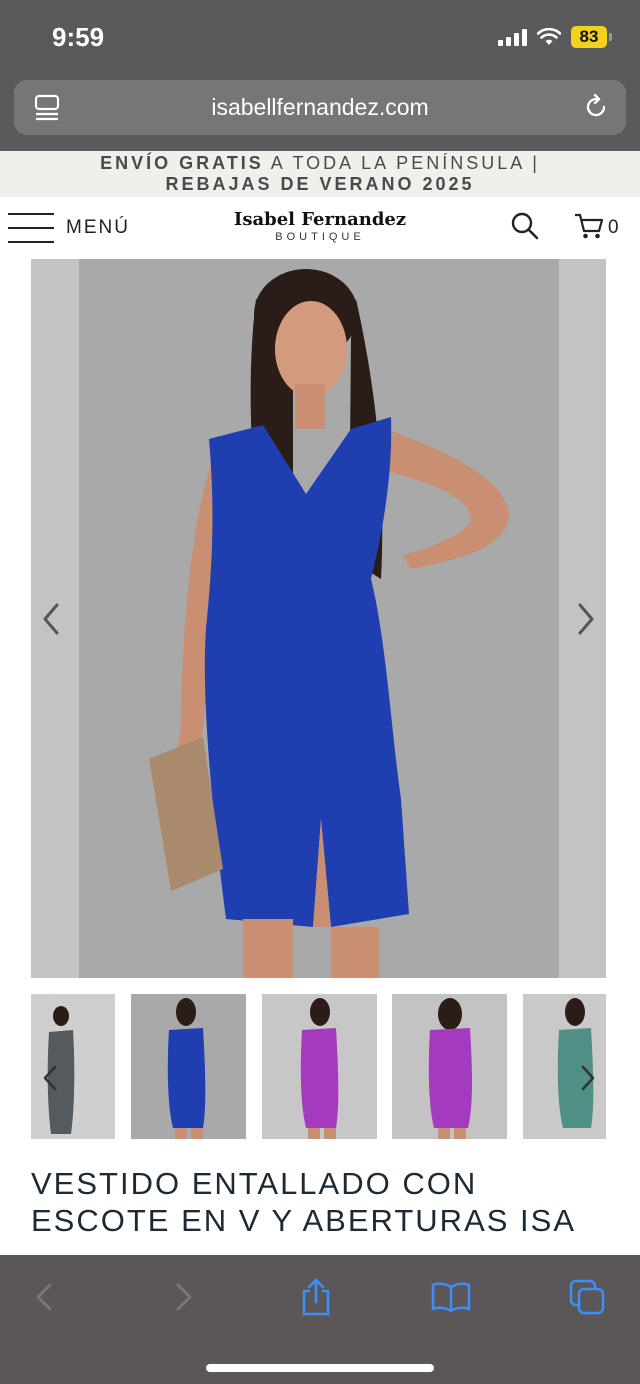  Describe the element at coordinates (320, 1368) in the screenshot. I see `home-indicator` at that location.